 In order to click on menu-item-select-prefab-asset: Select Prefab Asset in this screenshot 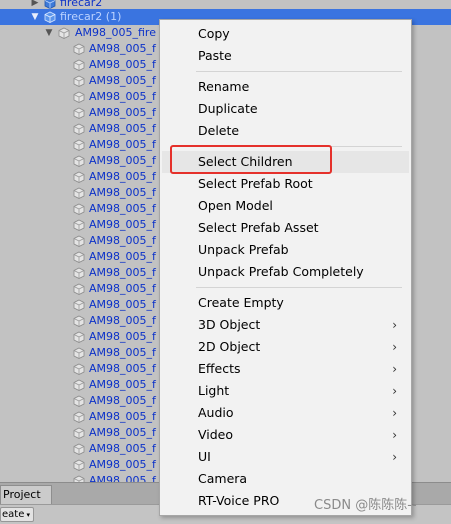, I will do `click(285, 228)`.